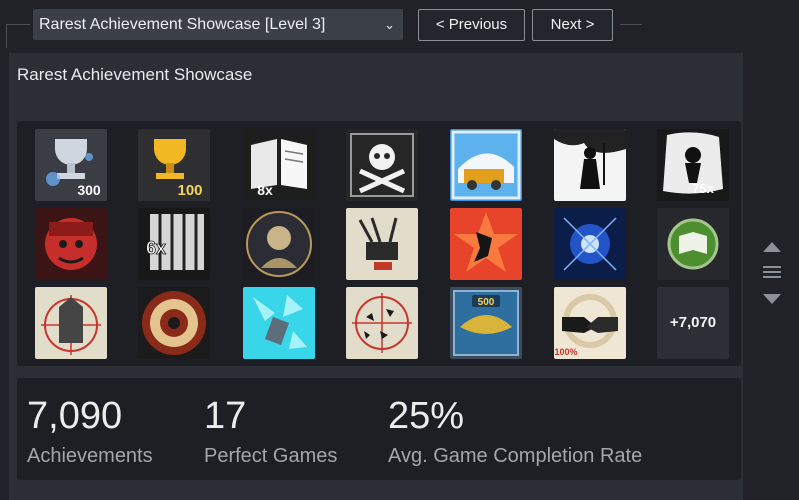 The height and width of the screenshot is (500, 799). I want to click on gold-trophy-100-icon: 100, so click(174, 165).